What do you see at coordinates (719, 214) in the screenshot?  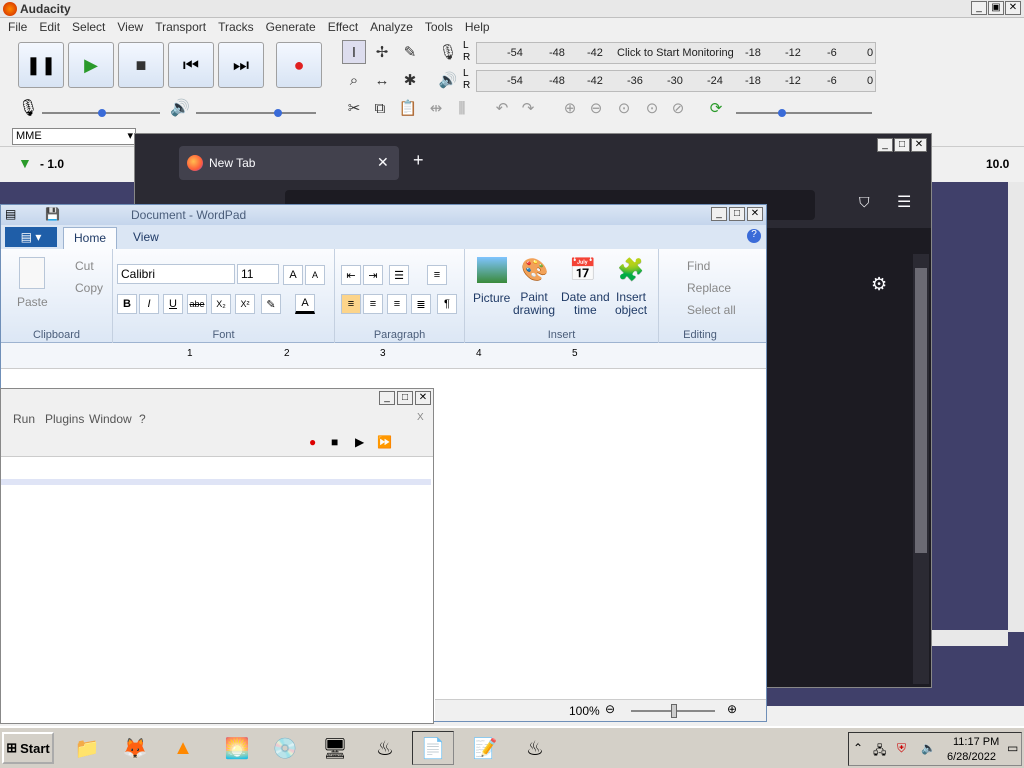 I see `wordpad-minimize-button: _` at bounding box center [719, 214].